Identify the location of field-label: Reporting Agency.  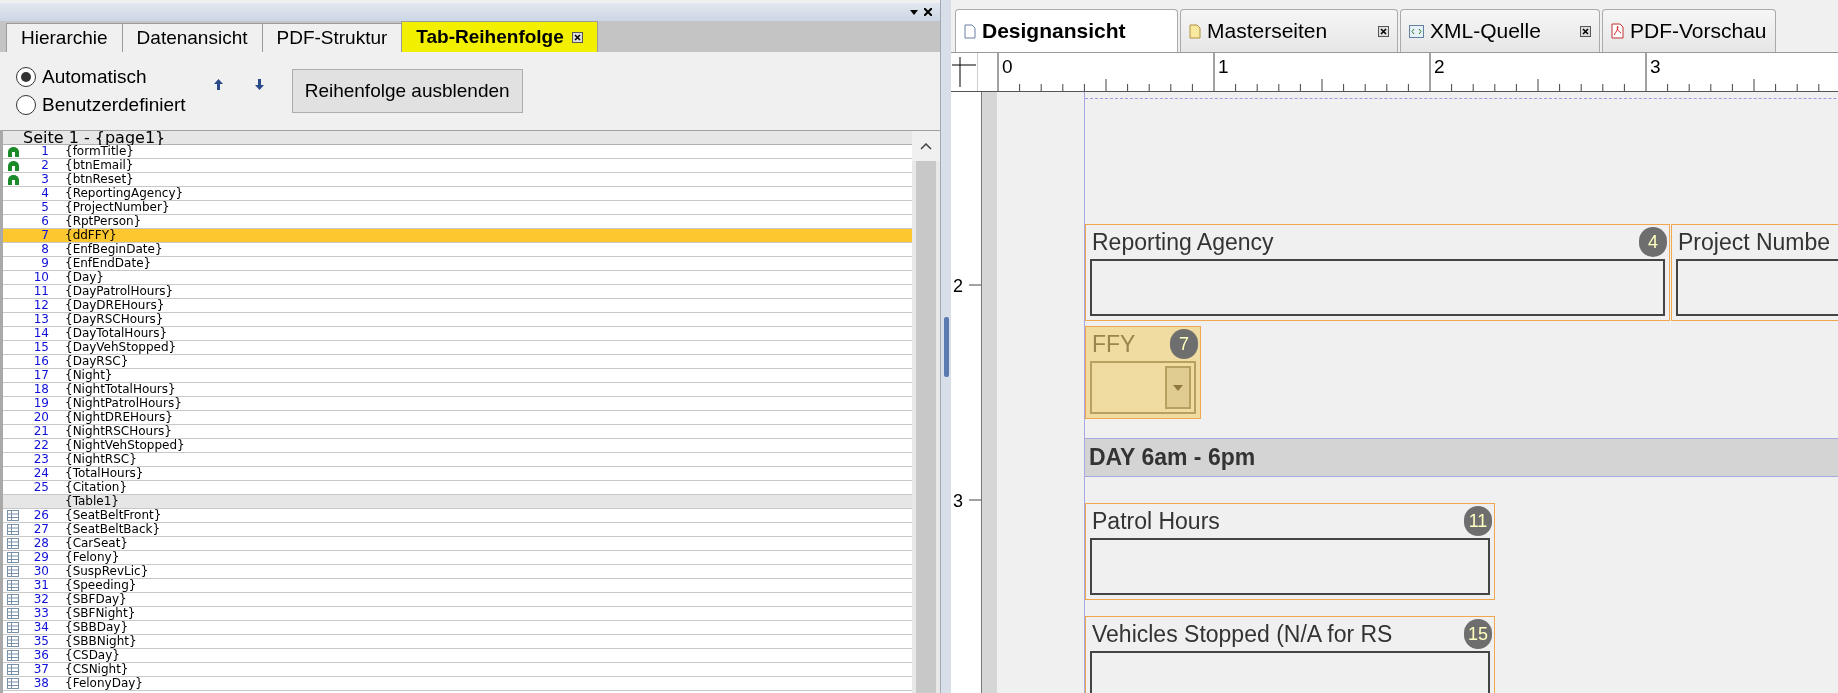
(1182, 242).